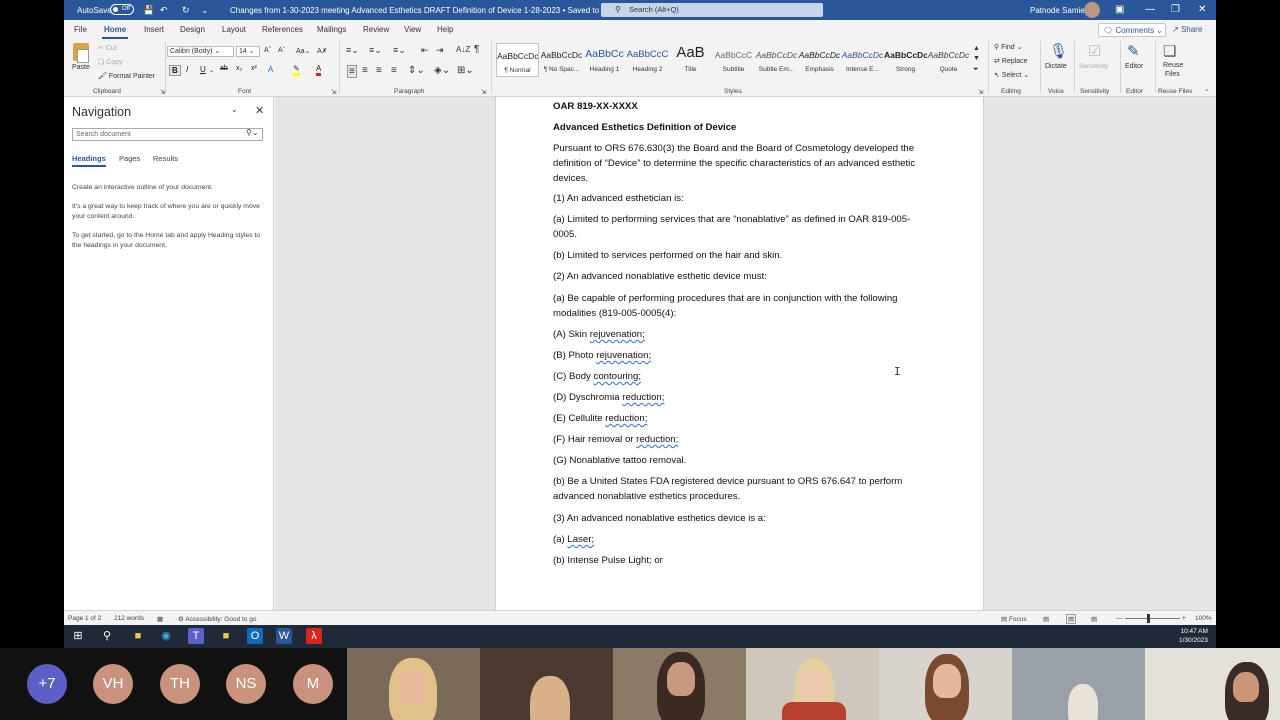  I want to click on undo-icon: ↶, so click(164, 10).